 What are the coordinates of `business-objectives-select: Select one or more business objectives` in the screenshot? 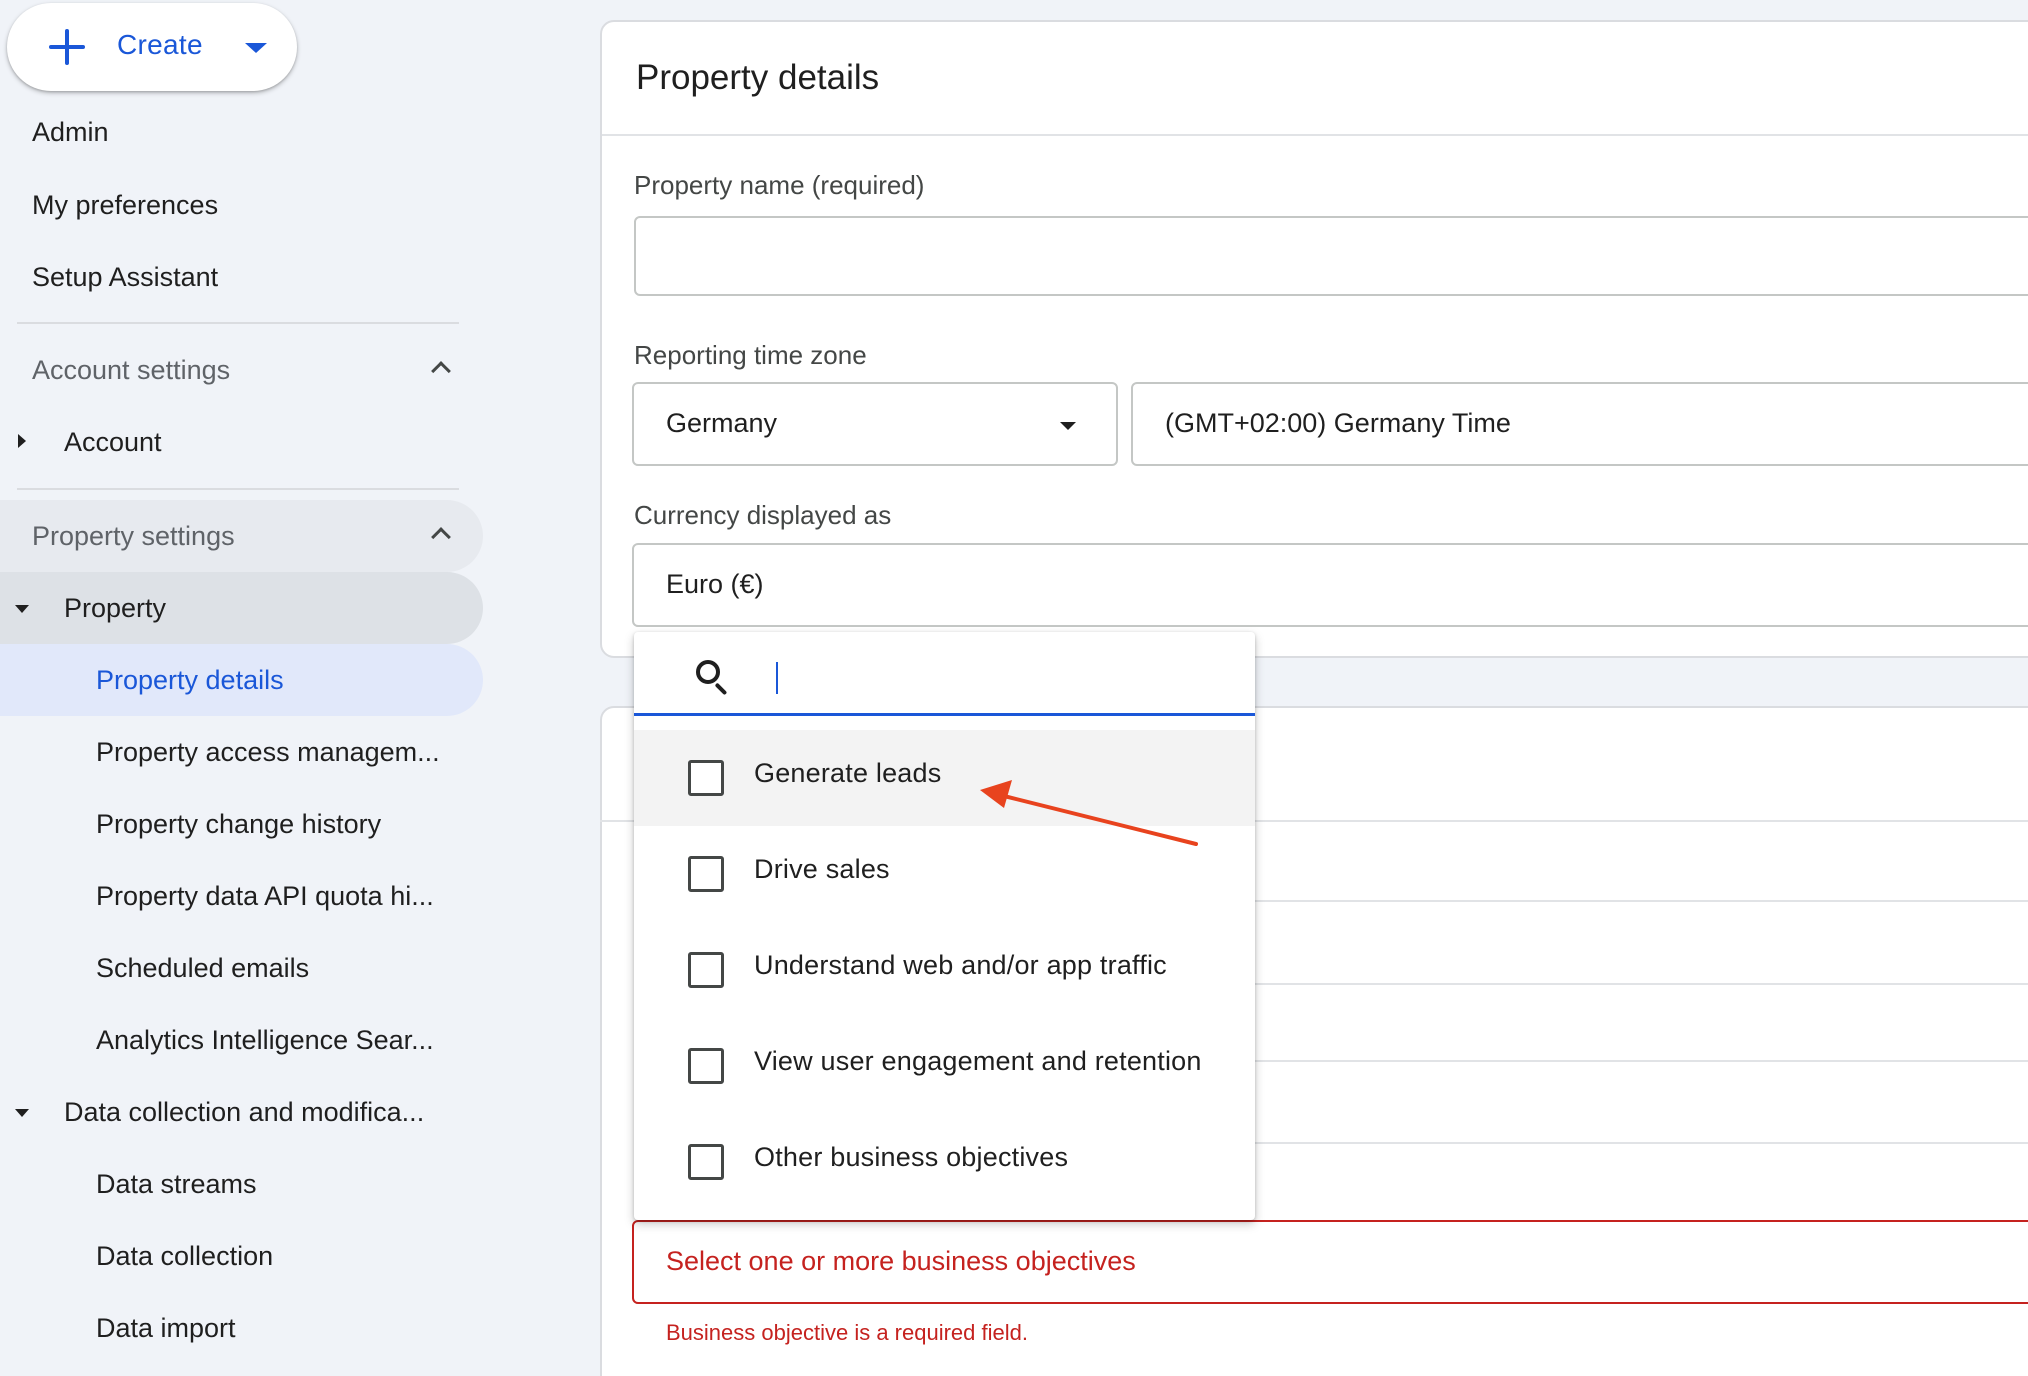 It's located at (1330, 1262).